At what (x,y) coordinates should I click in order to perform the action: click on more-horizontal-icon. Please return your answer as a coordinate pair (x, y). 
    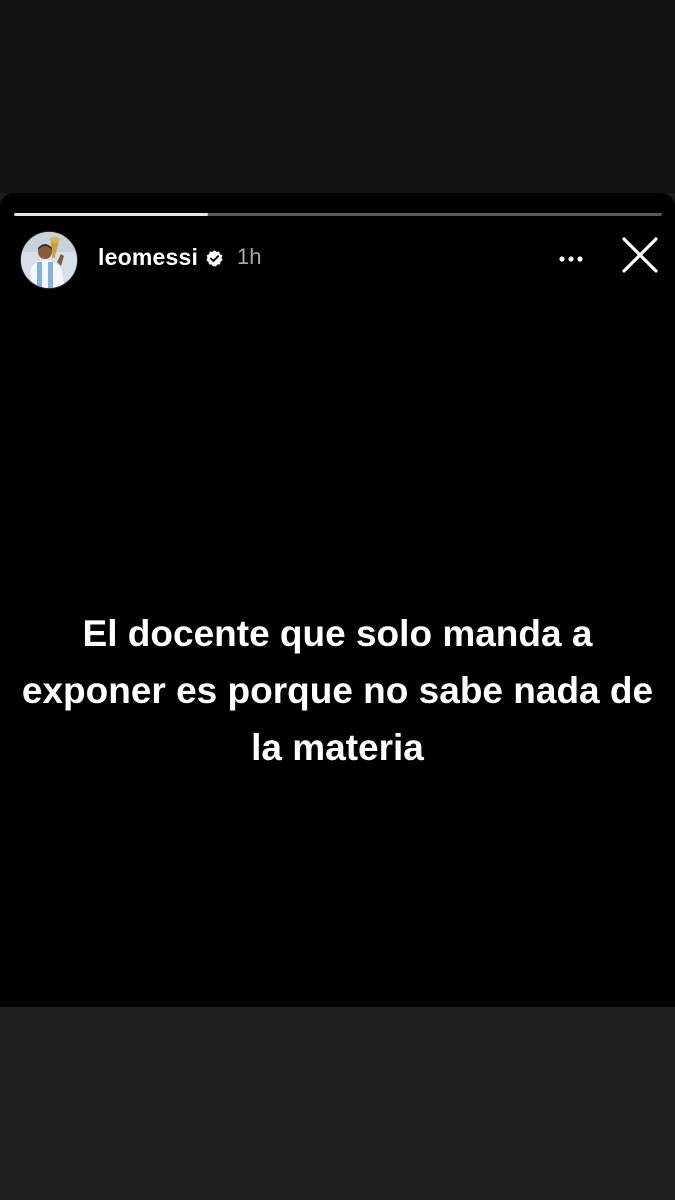
    Looking at the image, I should click on (571, 259).